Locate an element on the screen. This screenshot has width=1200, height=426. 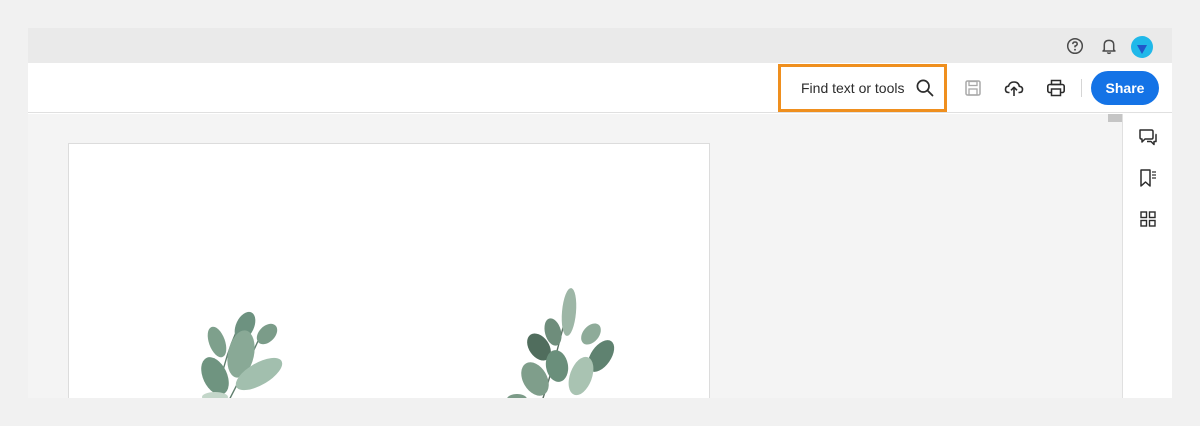
toolbar: Find text or tools Share is located at coordinates (600, 88).